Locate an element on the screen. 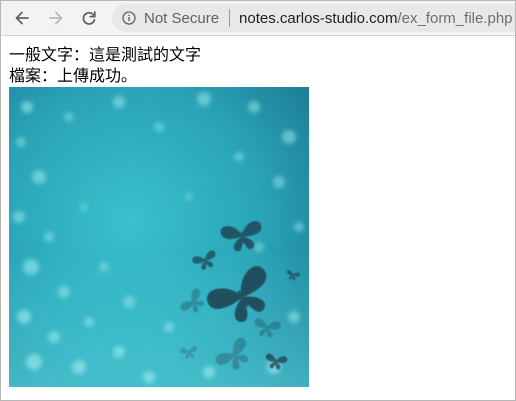 The image size is (516, 401). back-button is located at coordinates (22, 18).